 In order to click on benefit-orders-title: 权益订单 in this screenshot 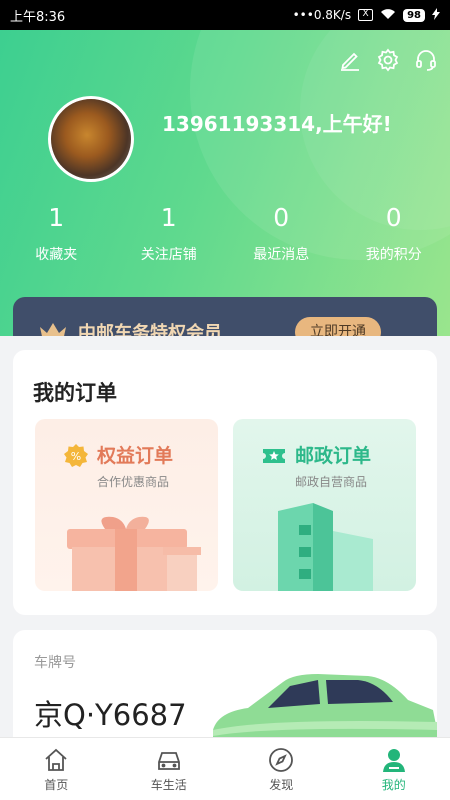, I will do `click(135, 456)`.